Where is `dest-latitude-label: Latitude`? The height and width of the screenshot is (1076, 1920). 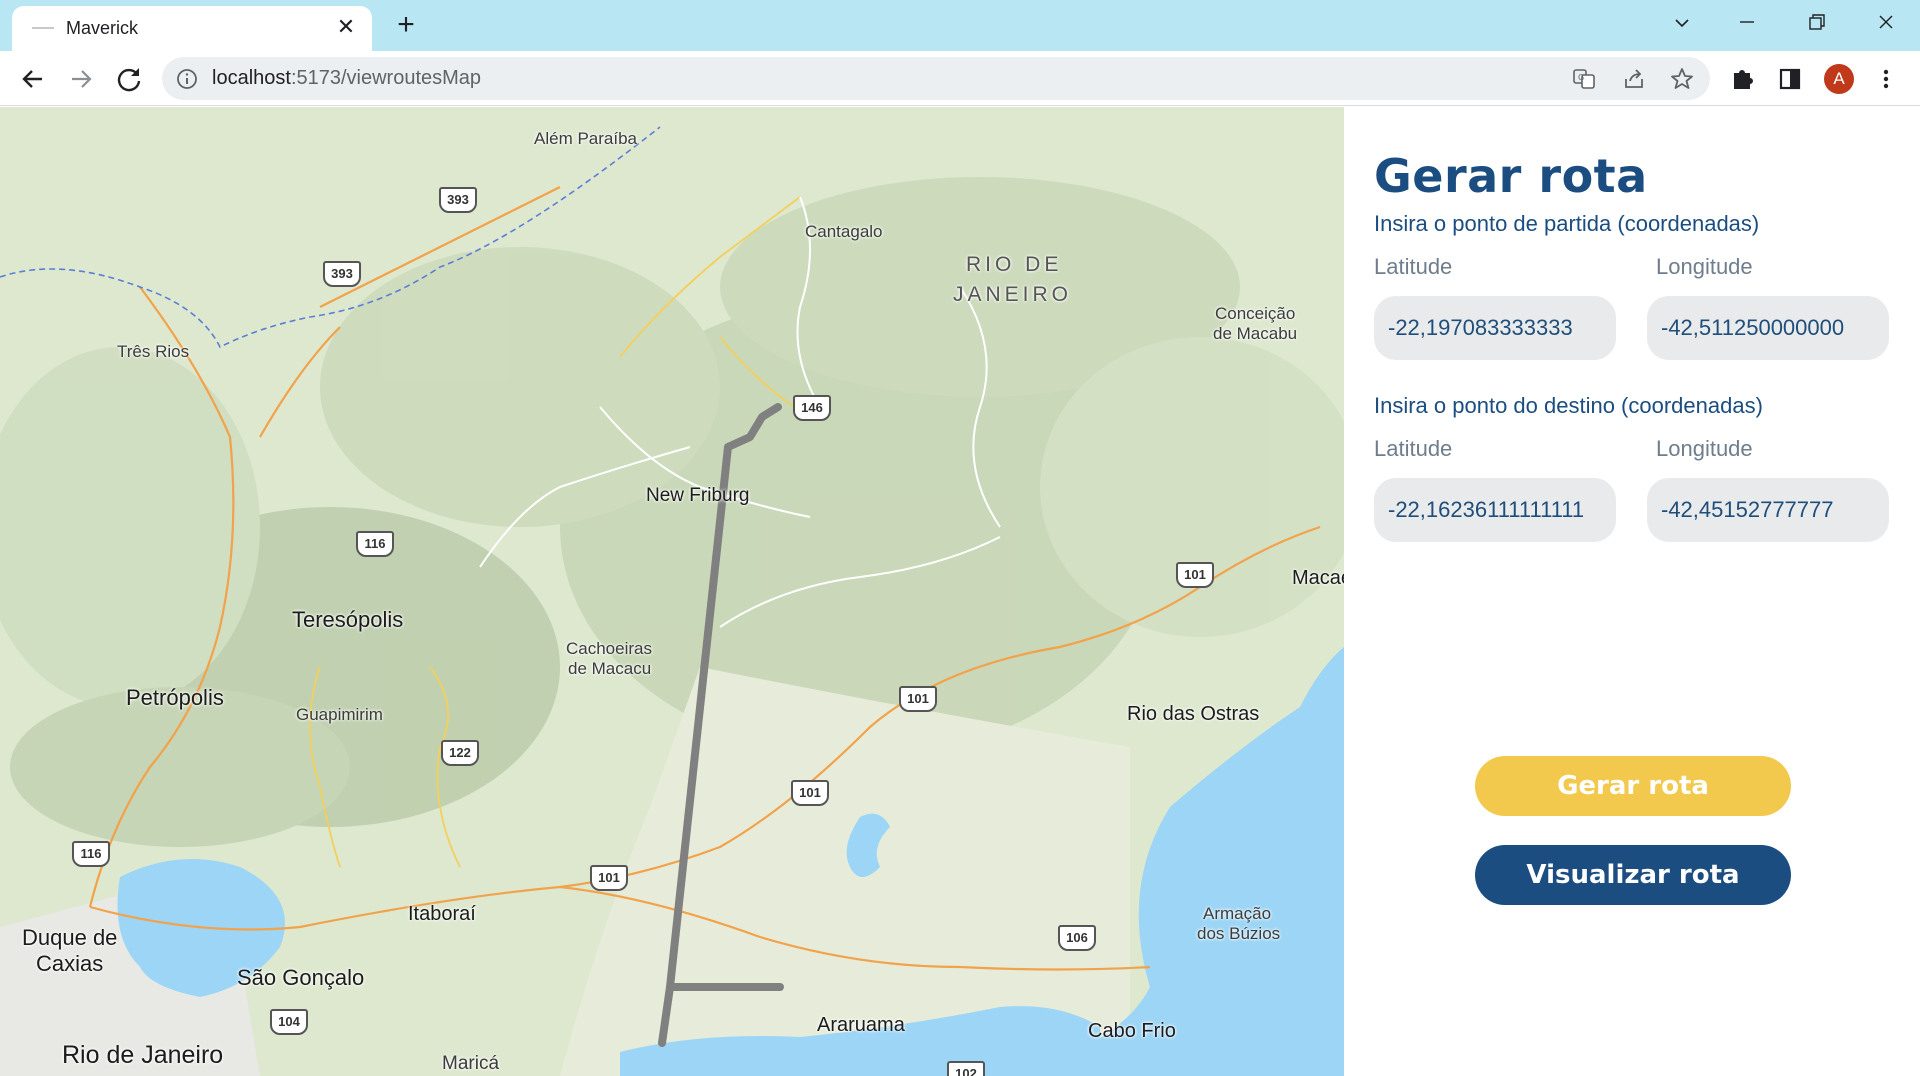
dest-latitude-label: Latitude is located at coordinates (1413, 448).